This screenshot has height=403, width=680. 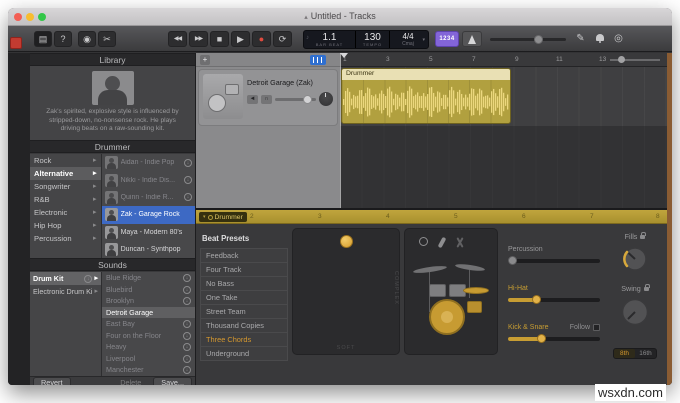 What do you see at coordinates (554, 260) in the screenshot?
I see `percussion-slider` at bounding box center [554, 260].